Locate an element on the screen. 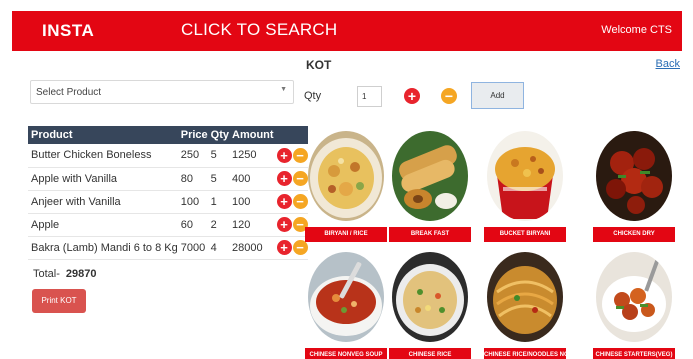 The image size is (693, 359). column-header-amount: Amount is located at coordinates (251, 135).